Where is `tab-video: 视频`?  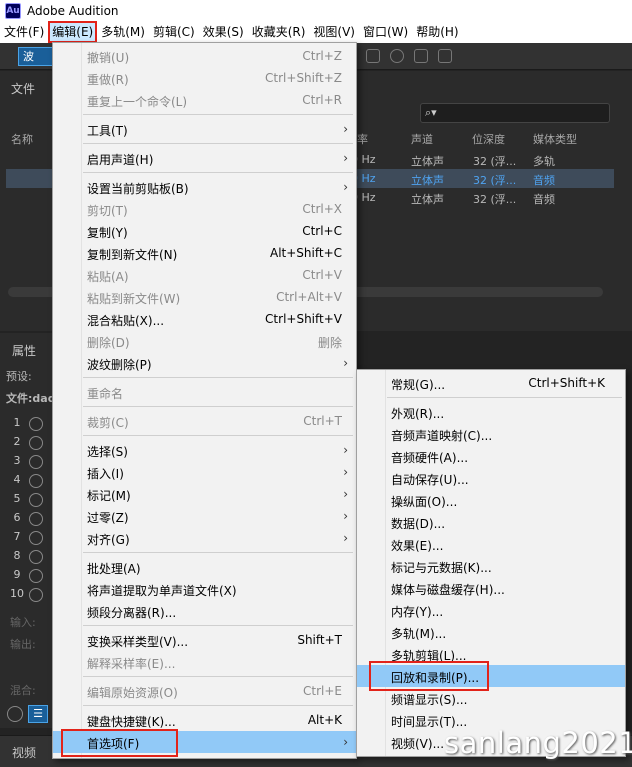 tab-video: 视频 is located at coordinates (24, 752).